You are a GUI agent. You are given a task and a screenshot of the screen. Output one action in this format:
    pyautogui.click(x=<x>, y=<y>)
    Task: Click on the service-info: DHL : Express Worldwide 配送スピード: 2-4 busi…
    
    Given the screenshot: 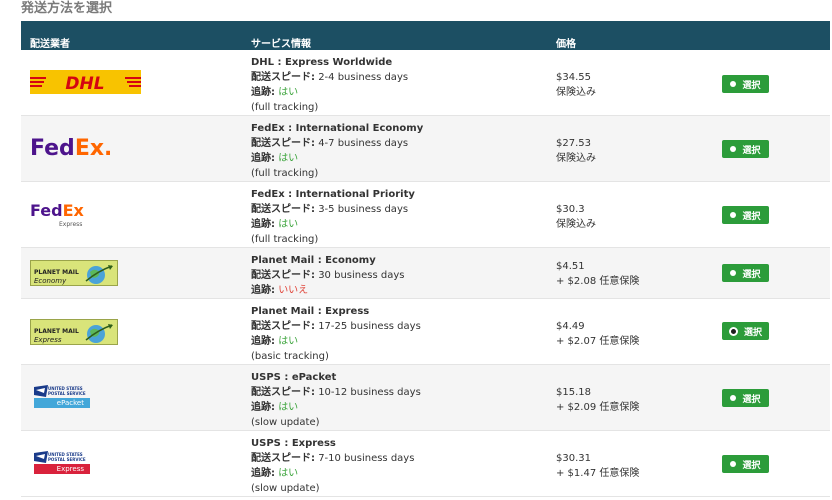 What is the action you would take?
    pyautogui.click(x=401, y=85)
    